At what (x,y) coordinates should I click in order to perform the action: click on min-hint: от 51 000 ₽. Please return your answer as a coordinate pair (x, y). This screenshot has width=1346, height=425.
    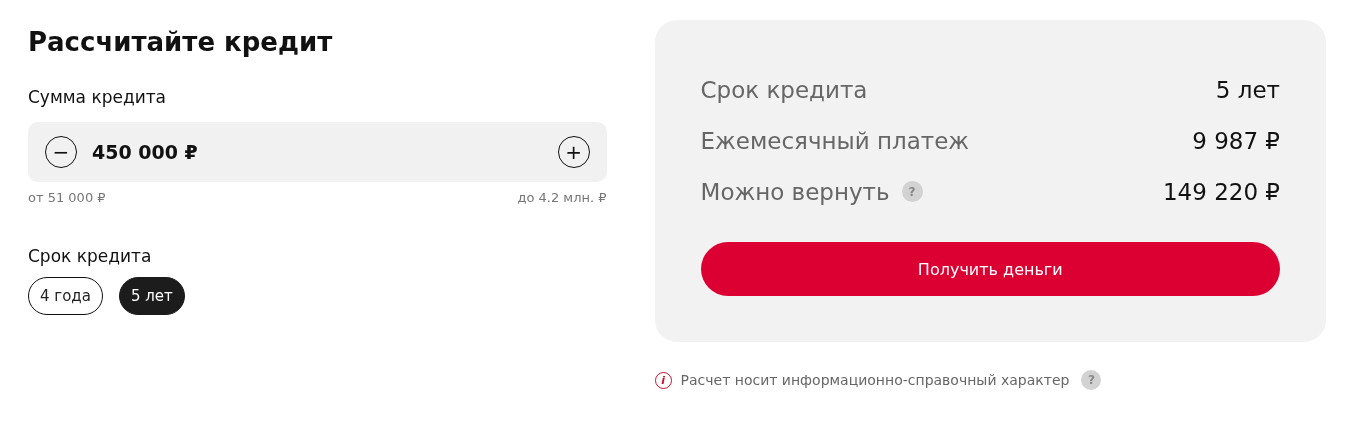
    Looking at the image, I should click on (67, 197).